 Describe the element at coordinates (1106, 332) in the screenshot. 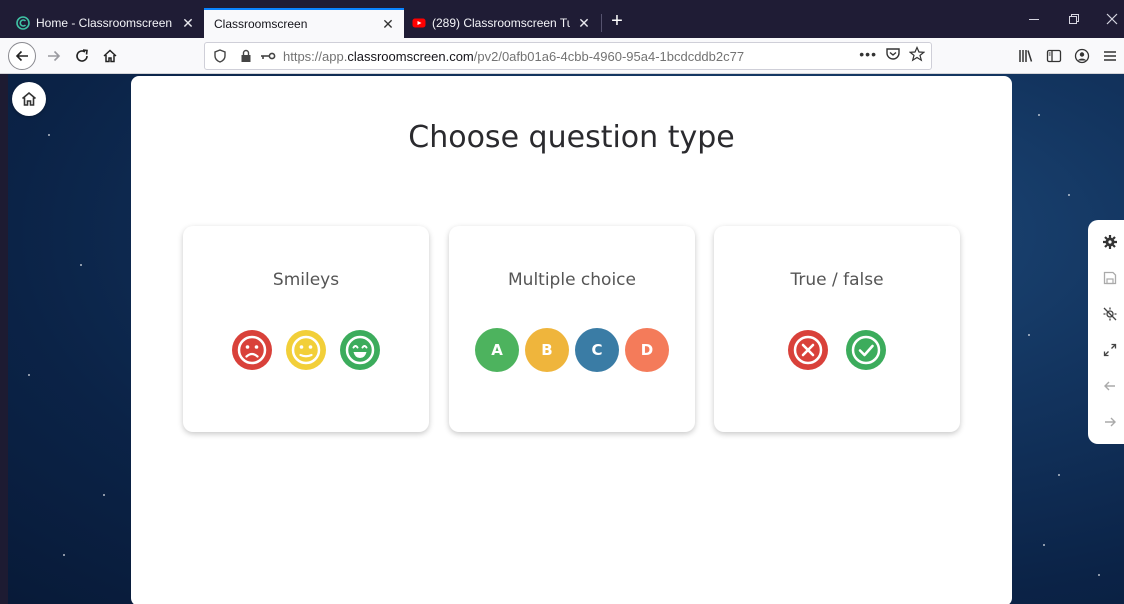

I see `side-toolbar` at that location.